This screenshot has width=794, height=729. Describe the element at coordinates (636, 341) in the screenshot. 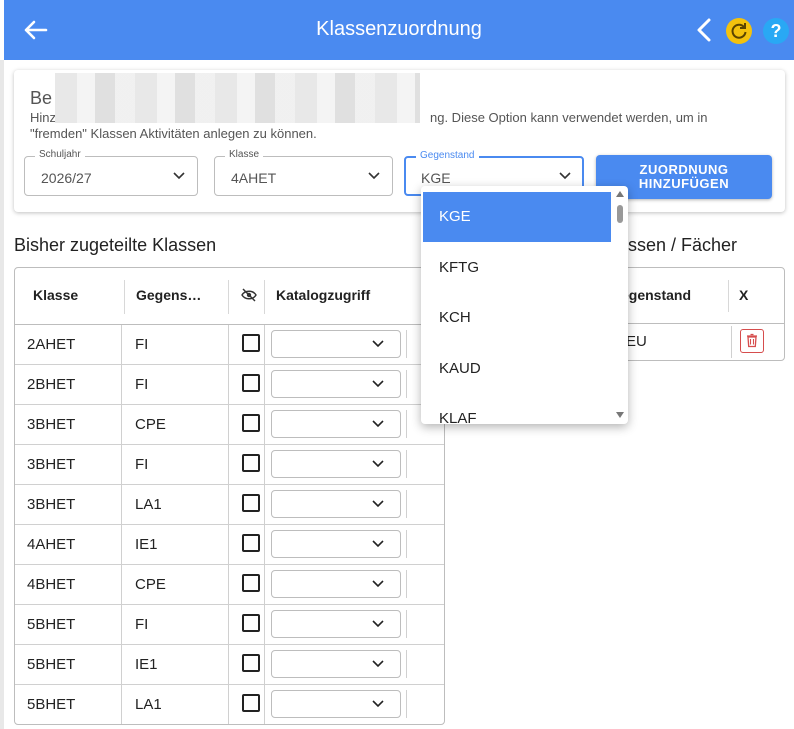

I see `right-row-gegenstand: EU` at that location.